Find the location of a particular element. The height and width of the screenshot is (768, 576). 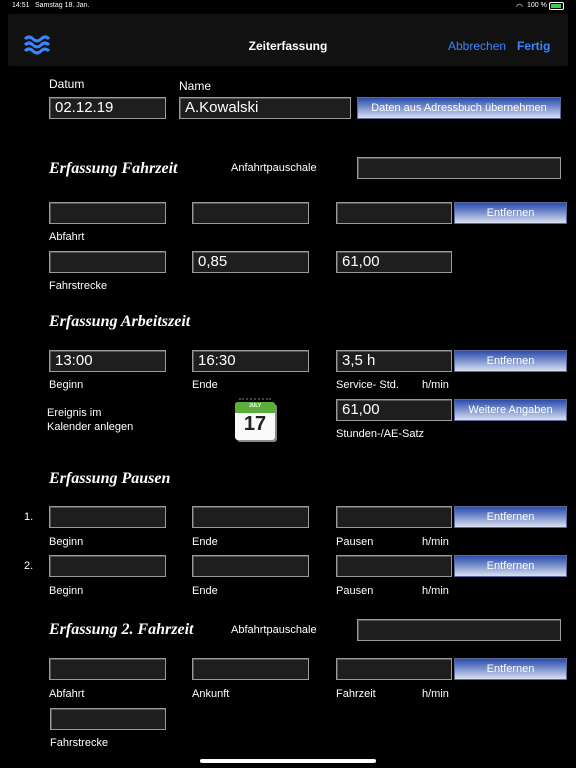

name-label: Name is located at coordinates (195, 86).